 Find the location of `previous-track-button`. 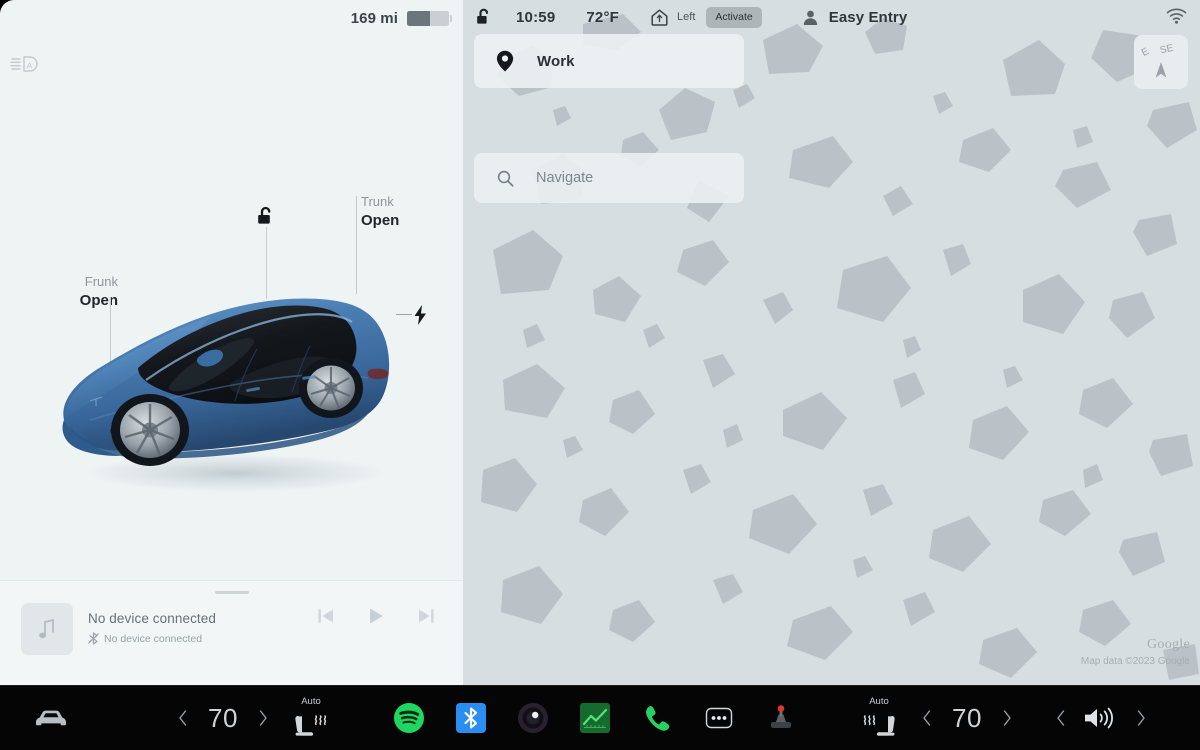

previous-track-button is located at coordinates (326, 616).